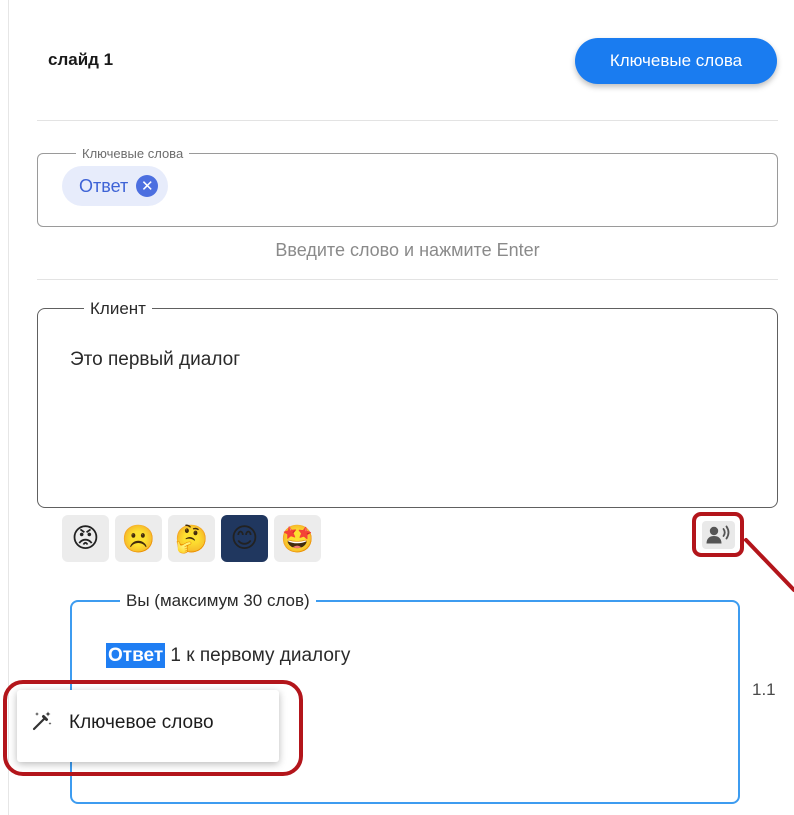 The width and height of the screenshot is (794, 815). I want to click on answer-field-label: Вы (максимум 30 слов), so click(218, 600).